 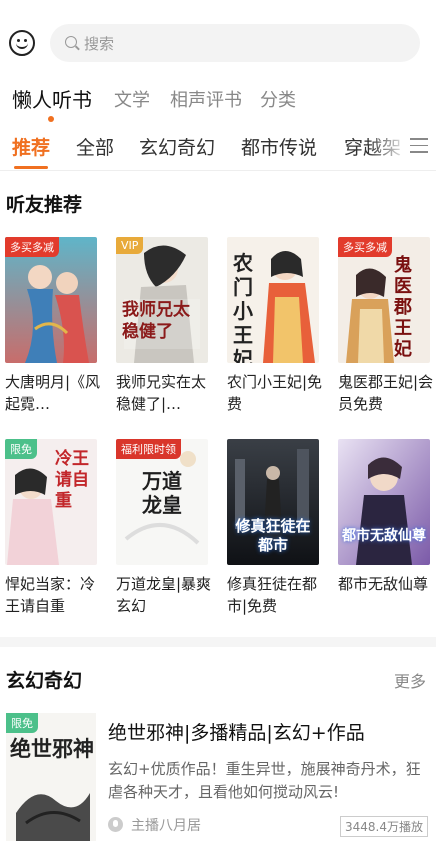 I want to click on book-title: 悍妃当家：冷王请自重, so click(x=50, y=595).